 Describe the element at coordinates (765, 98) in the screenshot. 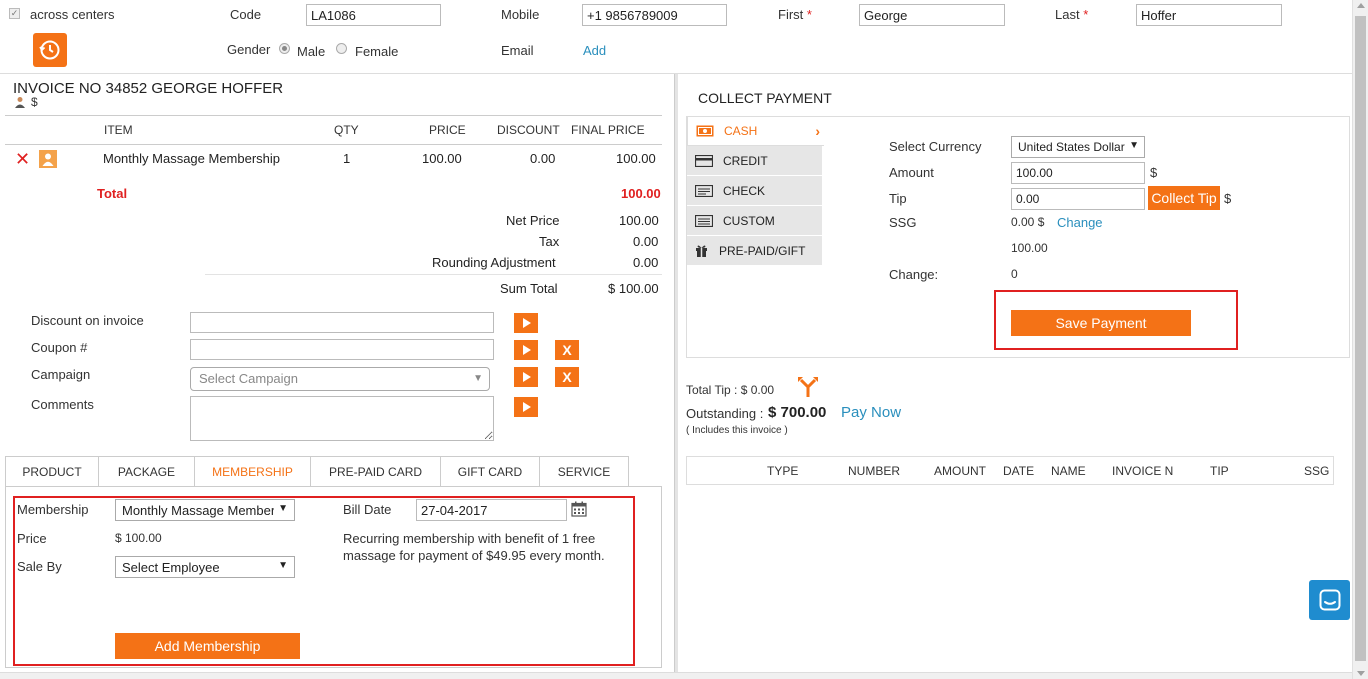

I see `collect-payment-title: COLLECT PAYMENT` at that location.